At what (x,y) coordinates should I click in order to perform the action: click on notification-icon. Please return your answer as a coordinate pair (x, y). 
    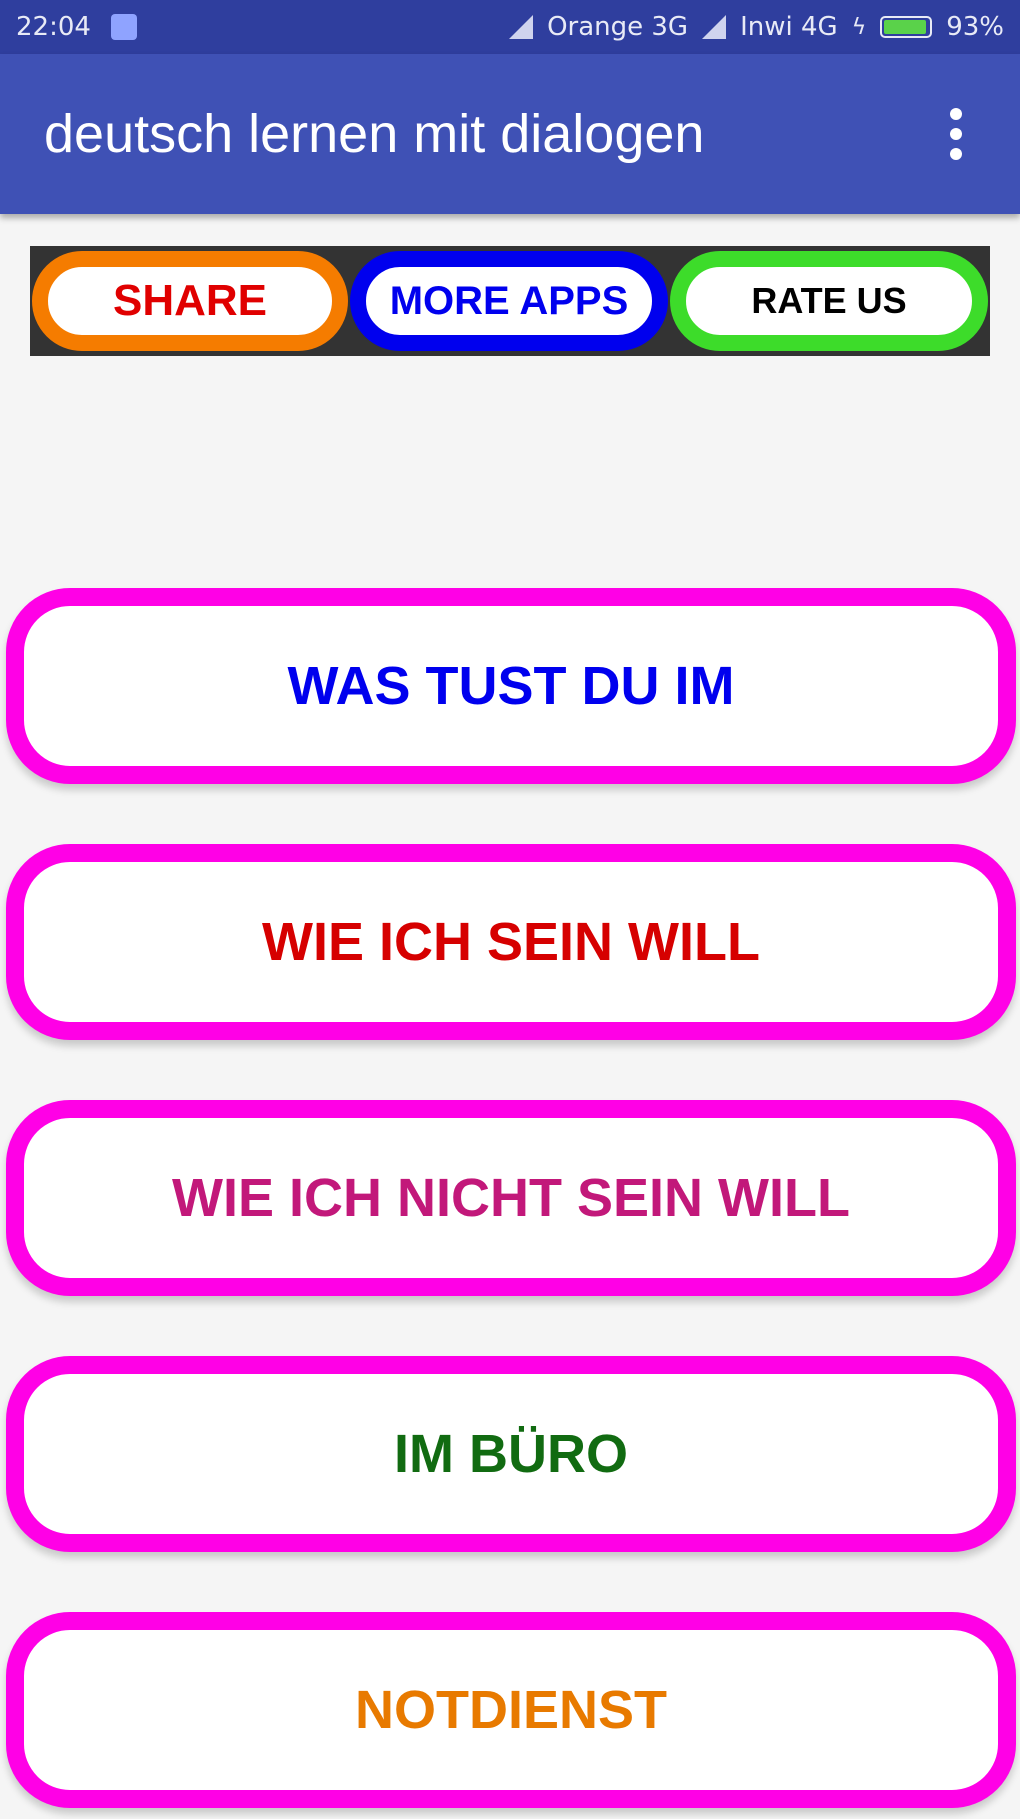
    Looking at the image, I should click on (123, 27).